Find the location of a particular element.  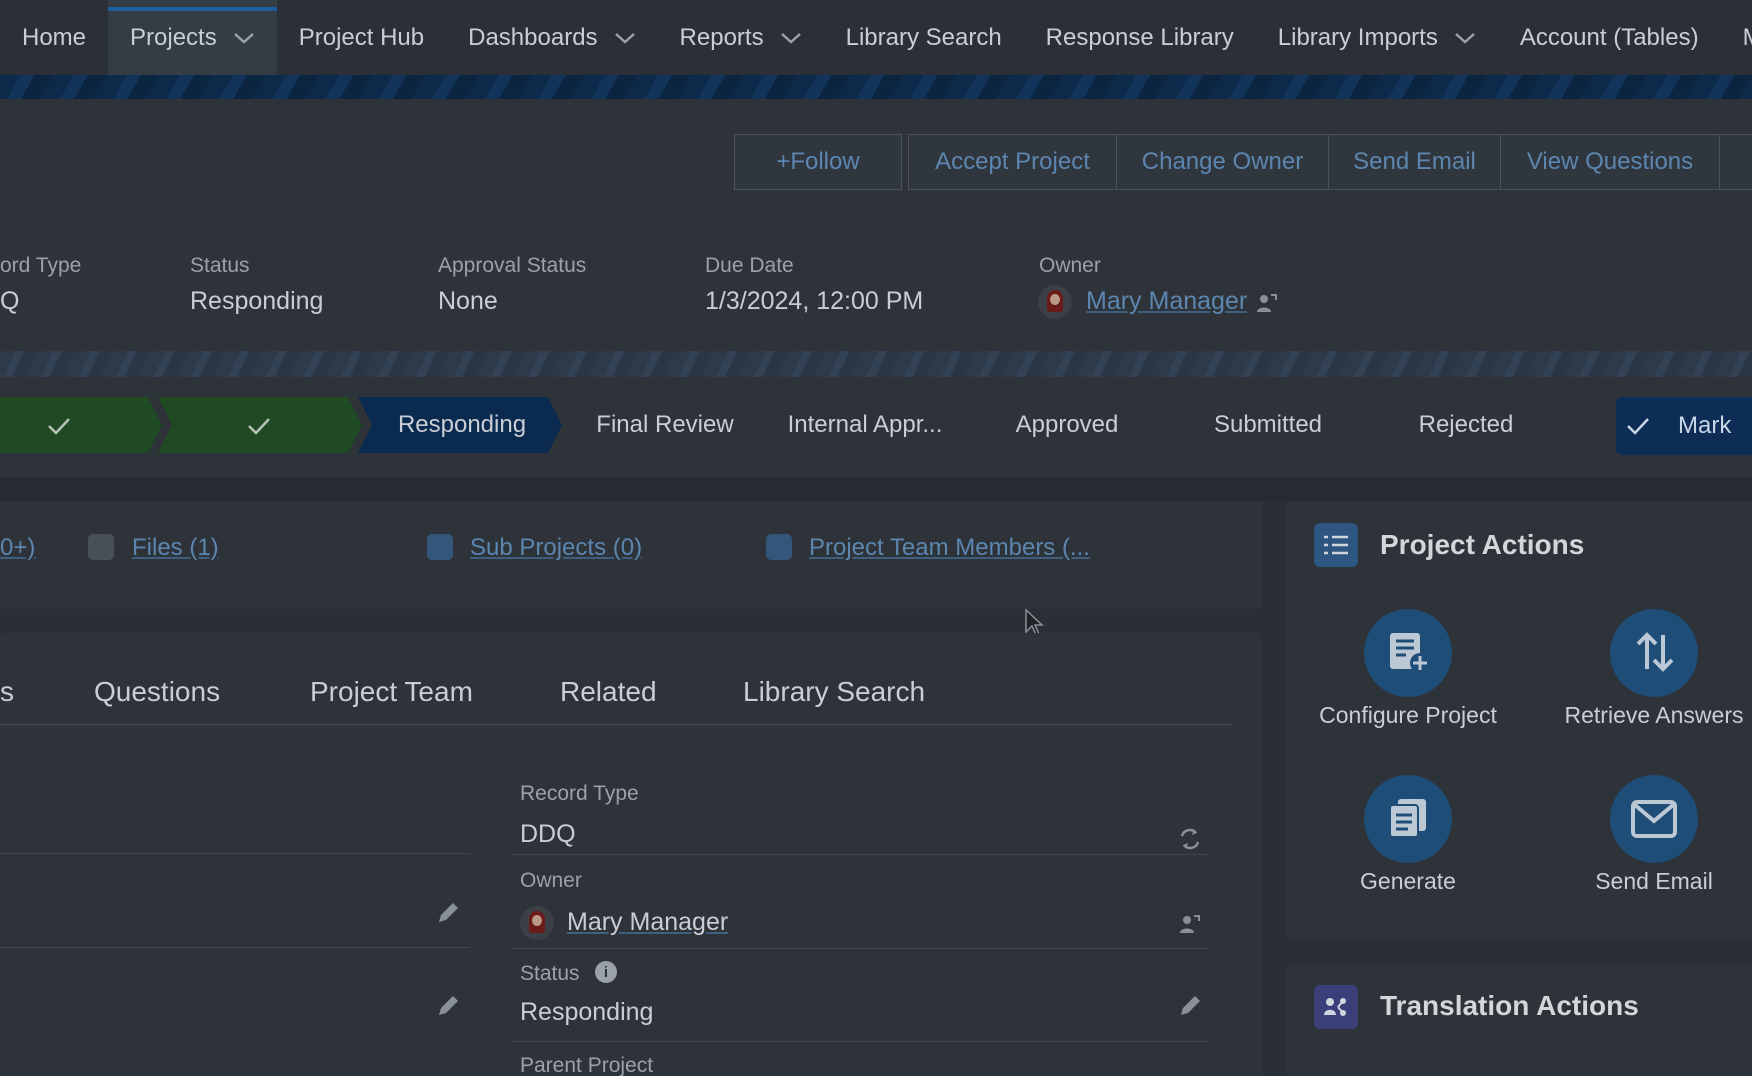

files-link: Files (1) is located at coordinates (175, 548).